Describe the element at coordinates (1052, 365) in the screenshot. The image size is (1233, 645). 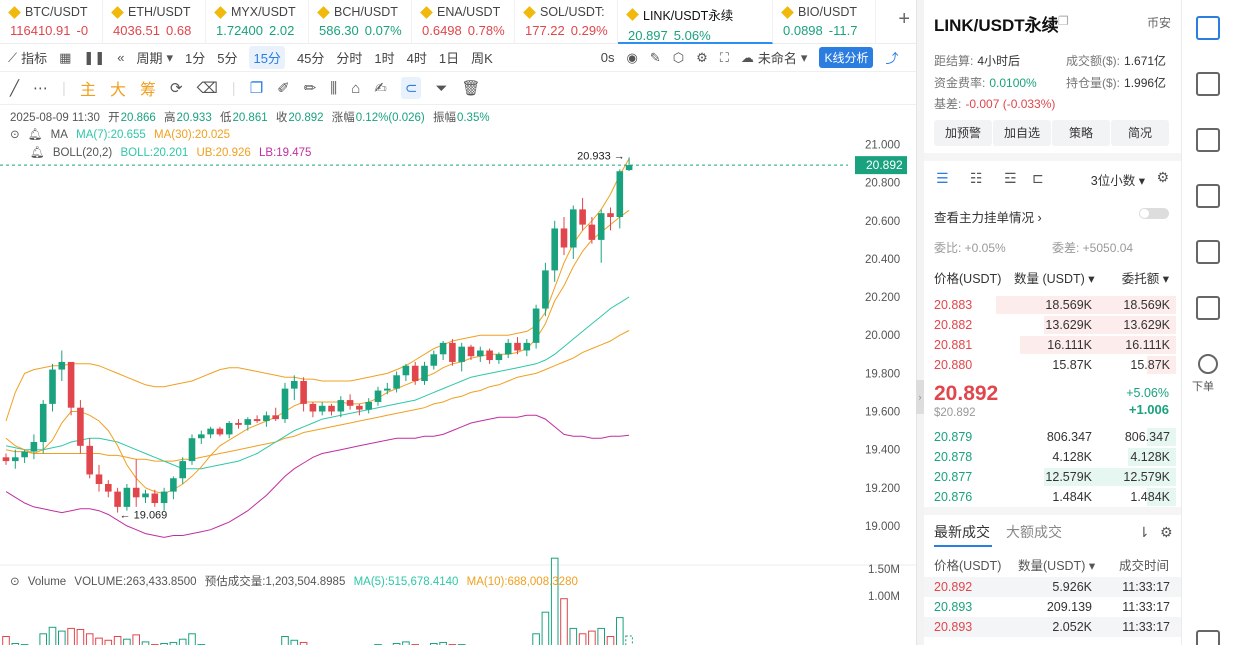
I see `ask-row: 20.880 15.87K 15.87K` at that location.